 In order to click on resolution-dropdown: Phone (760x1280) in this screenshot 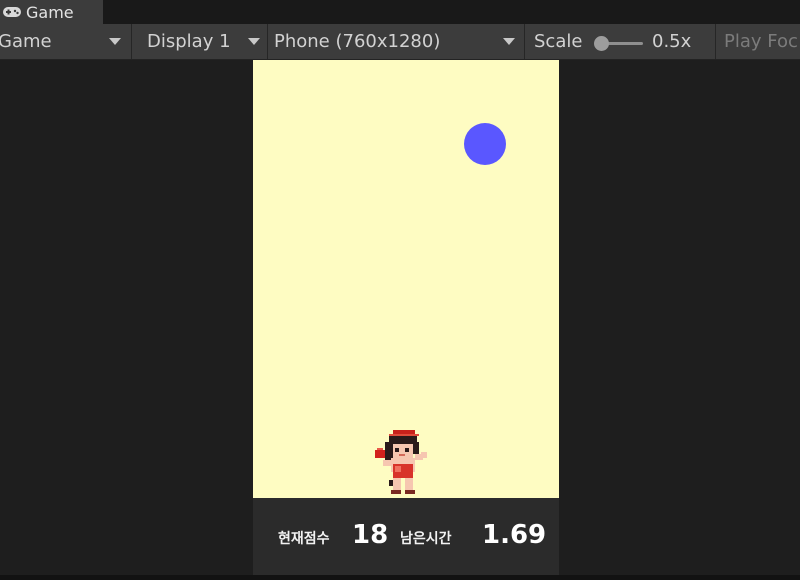, I will do `click(398, 41)`.